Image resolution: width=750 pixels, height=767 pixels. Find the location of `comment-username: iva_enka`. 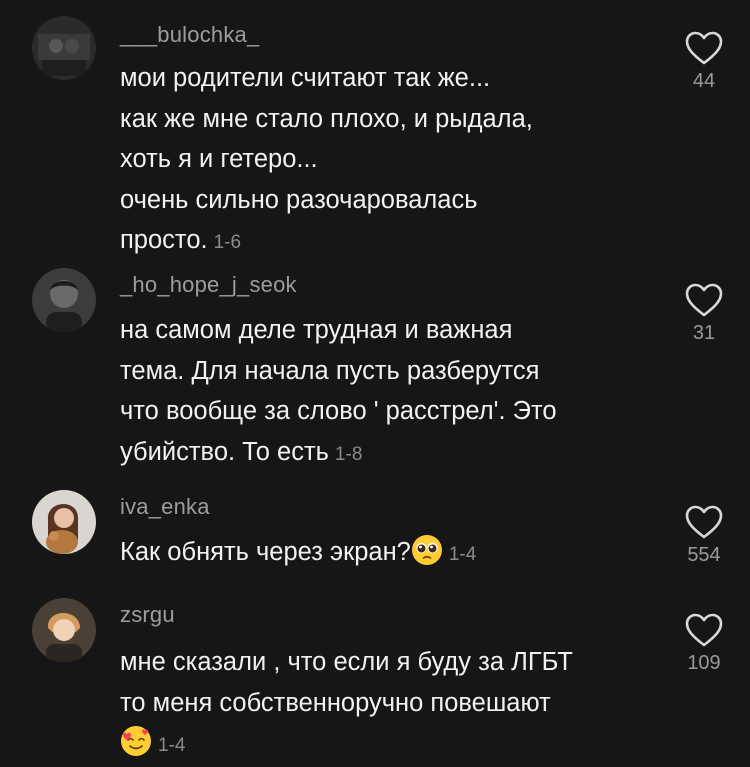

comment-username: iva_enka is located at coordinates (165, 507).